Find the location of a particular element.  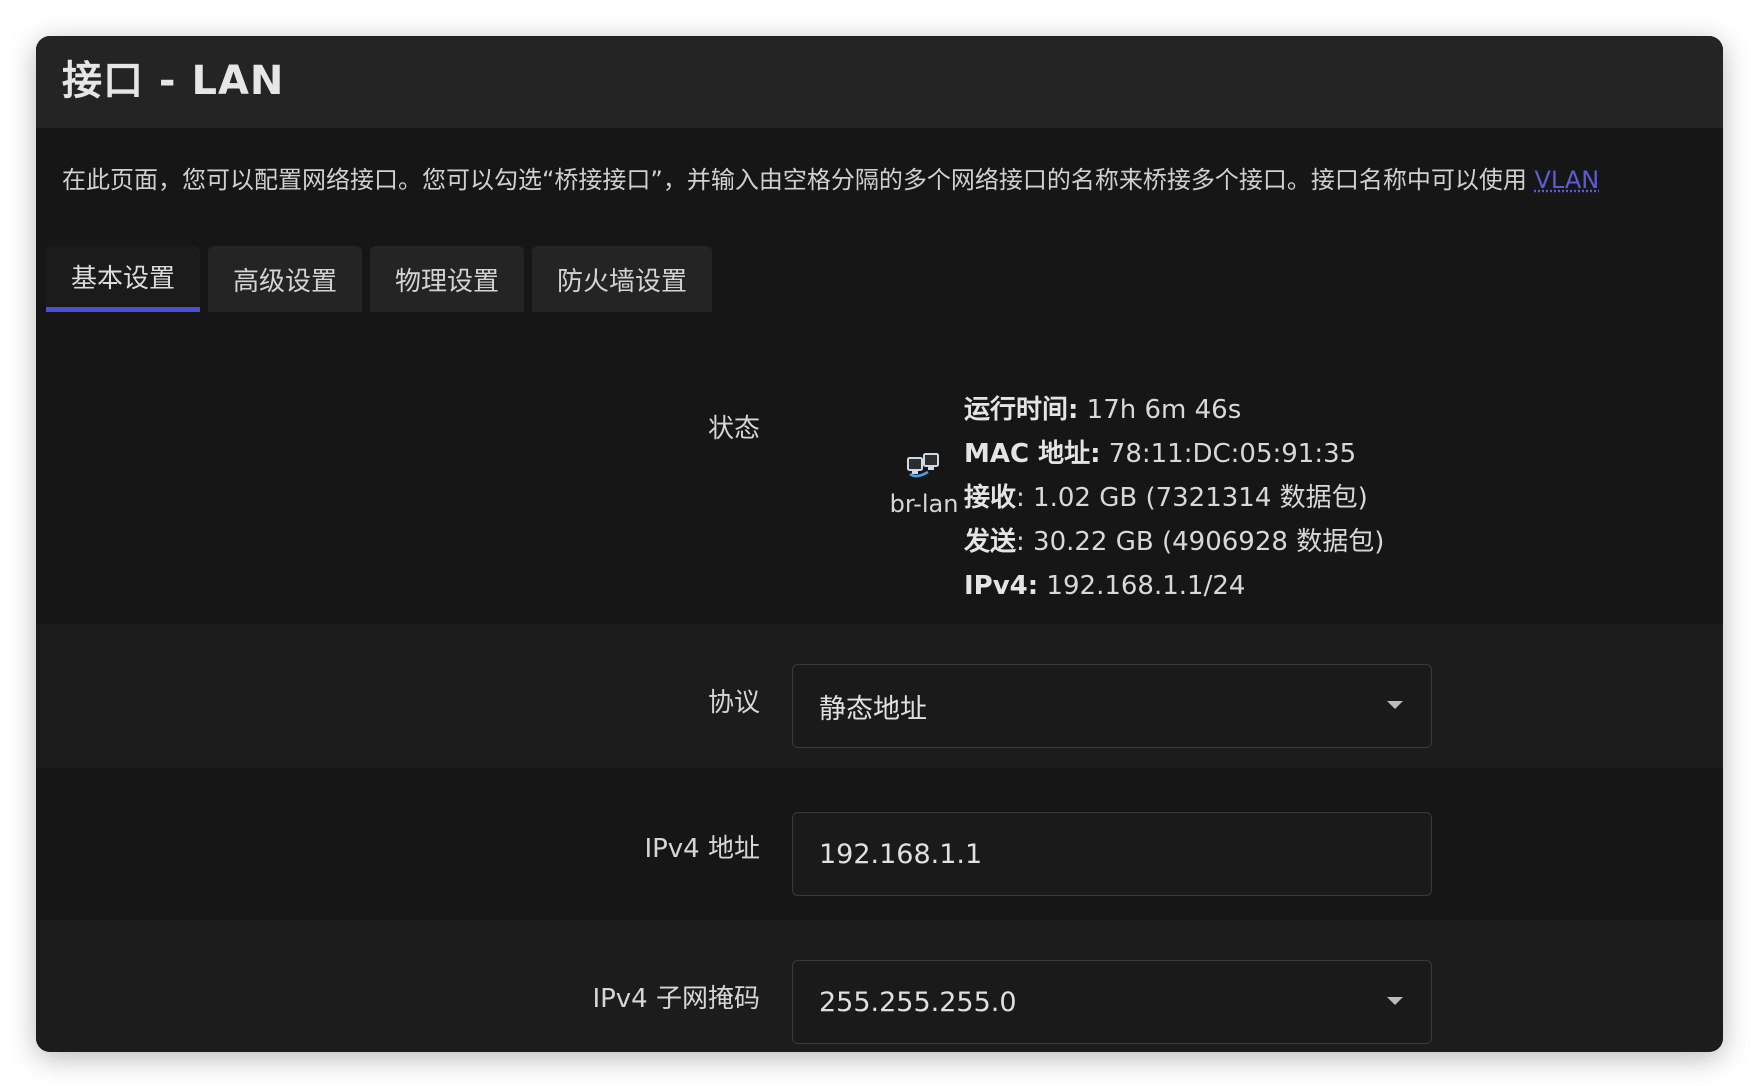

tab-basic-settings: 基本设置 is located at coordinates (123, 279).